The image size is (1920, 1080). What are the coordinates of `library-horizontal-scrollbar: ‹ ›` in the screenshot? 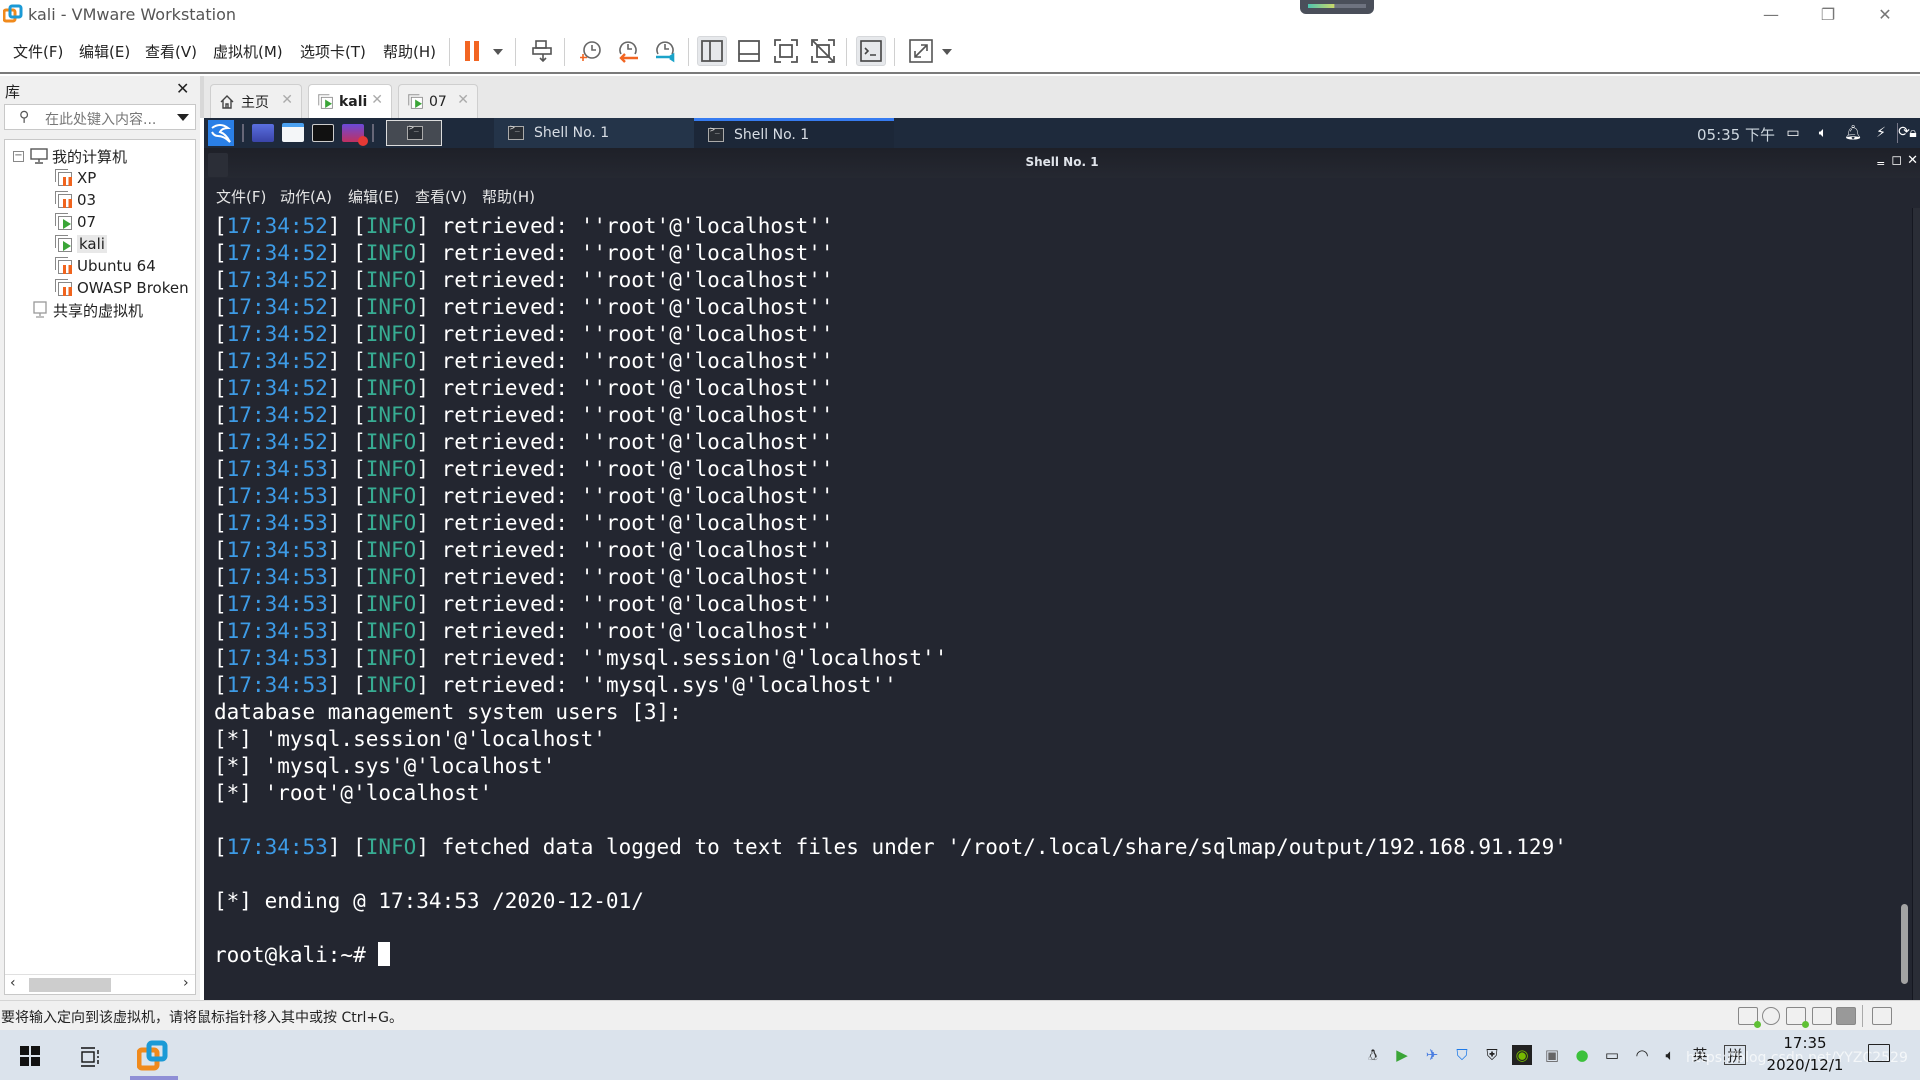 It's located at (100, 984).